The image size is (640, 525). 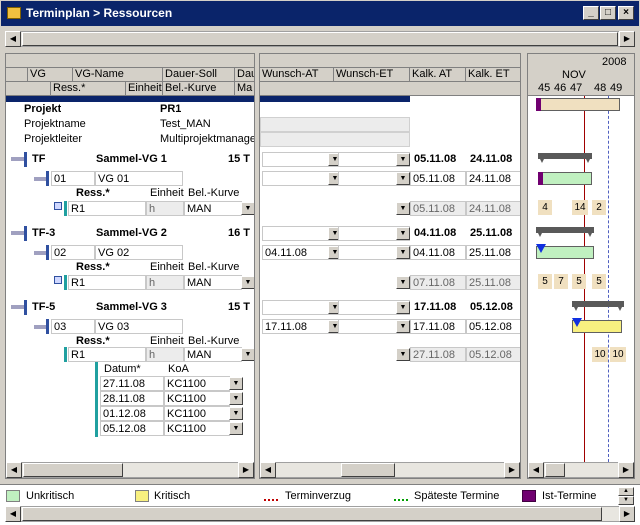 I want to click on vg-id: 01, so click(x=73, y=178).